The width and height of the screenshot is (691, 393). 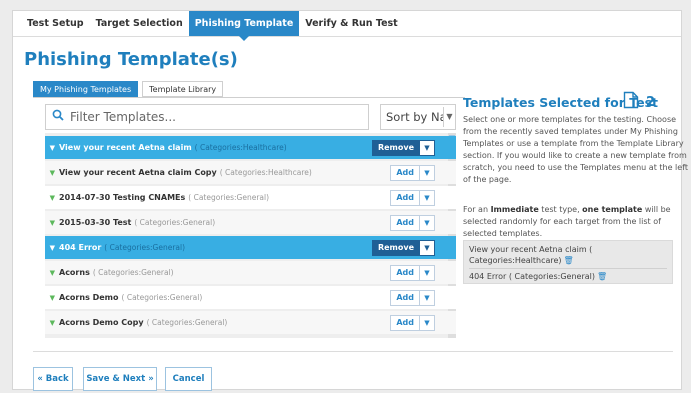 What do you see at coordinates (414, 117) in the screenshot?
I see `sort-label: Sort by Nar` at bounding box center [414, 117].